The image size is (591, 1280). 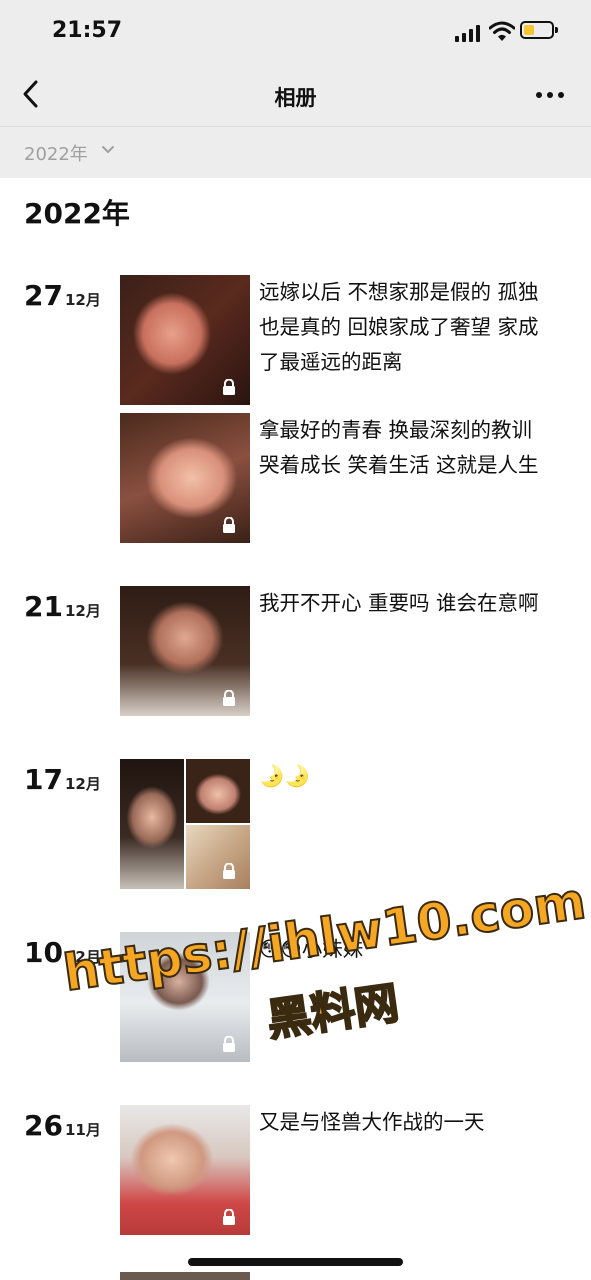 I want to click on year-heading: 2022年, so click(x=77, y=213).